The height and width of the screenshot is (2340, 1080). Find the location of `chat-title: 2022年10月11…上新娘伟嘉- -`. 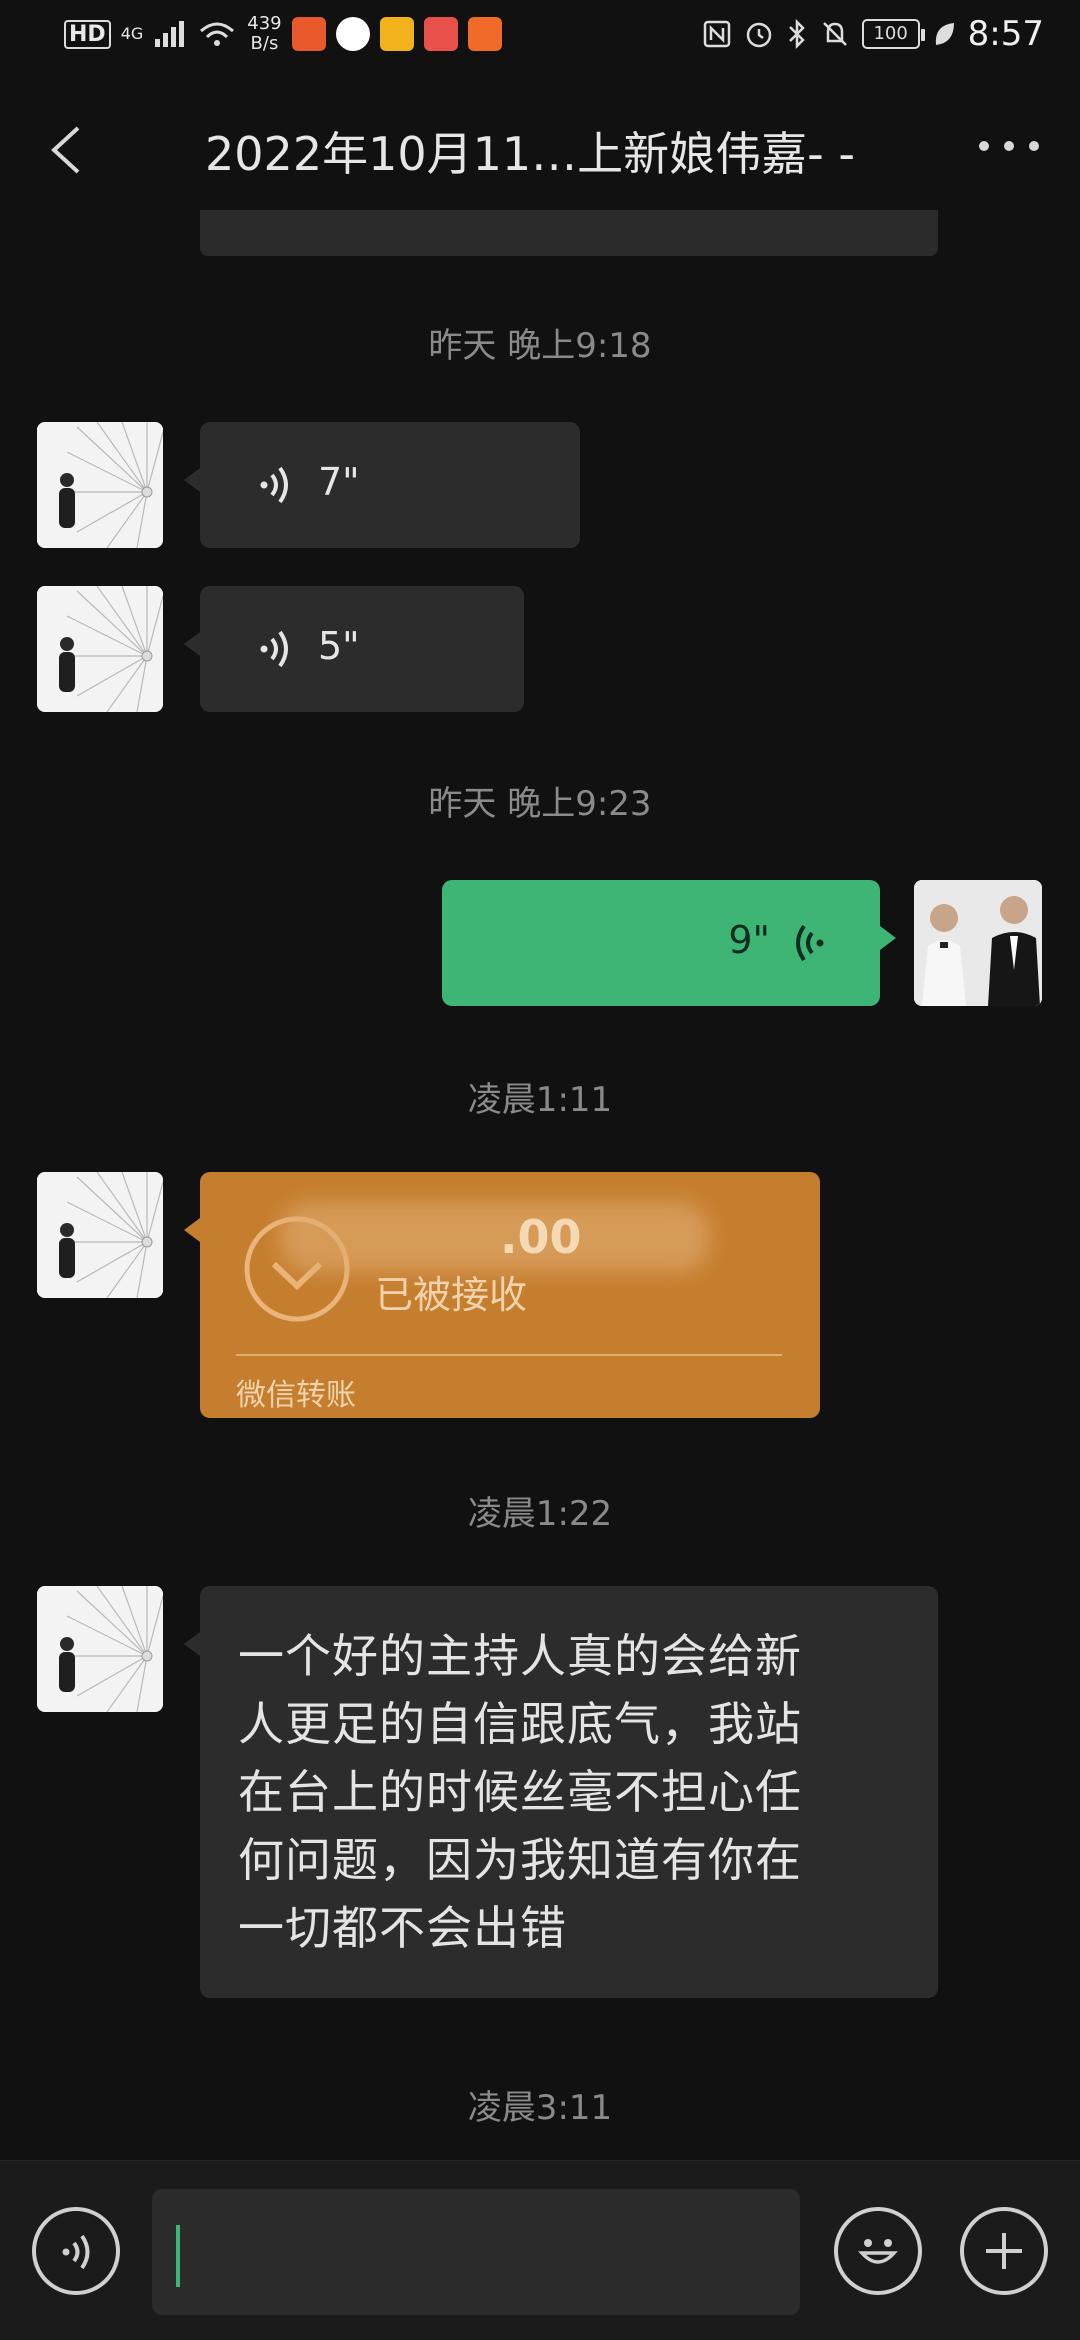

chat-title: 2022年10月11…上新娘伟嘉- - is located at coordinates (530, 154).